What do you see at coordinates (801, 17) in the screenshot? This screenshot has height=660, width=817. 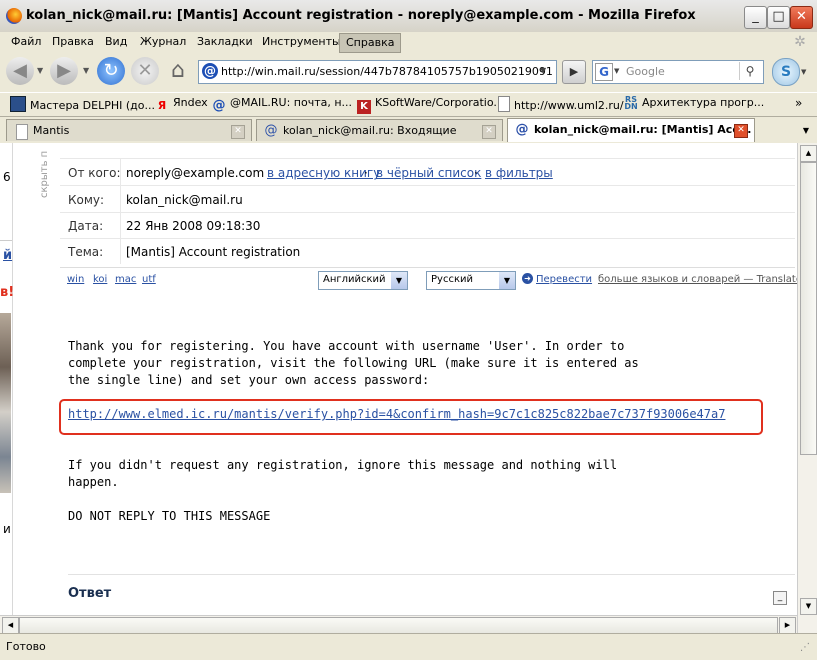 I see `close-button: ✕` at bounding box center [801, 17].